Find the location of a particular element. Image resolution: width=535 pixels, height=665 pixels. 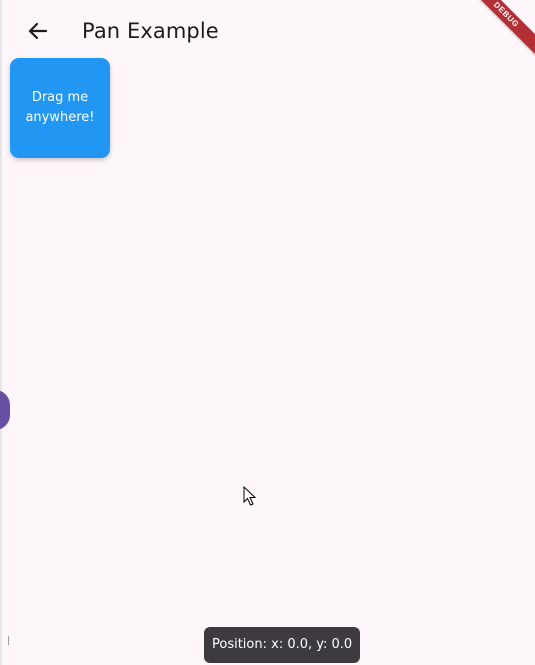

back-button is located at coordinates (38, 31).